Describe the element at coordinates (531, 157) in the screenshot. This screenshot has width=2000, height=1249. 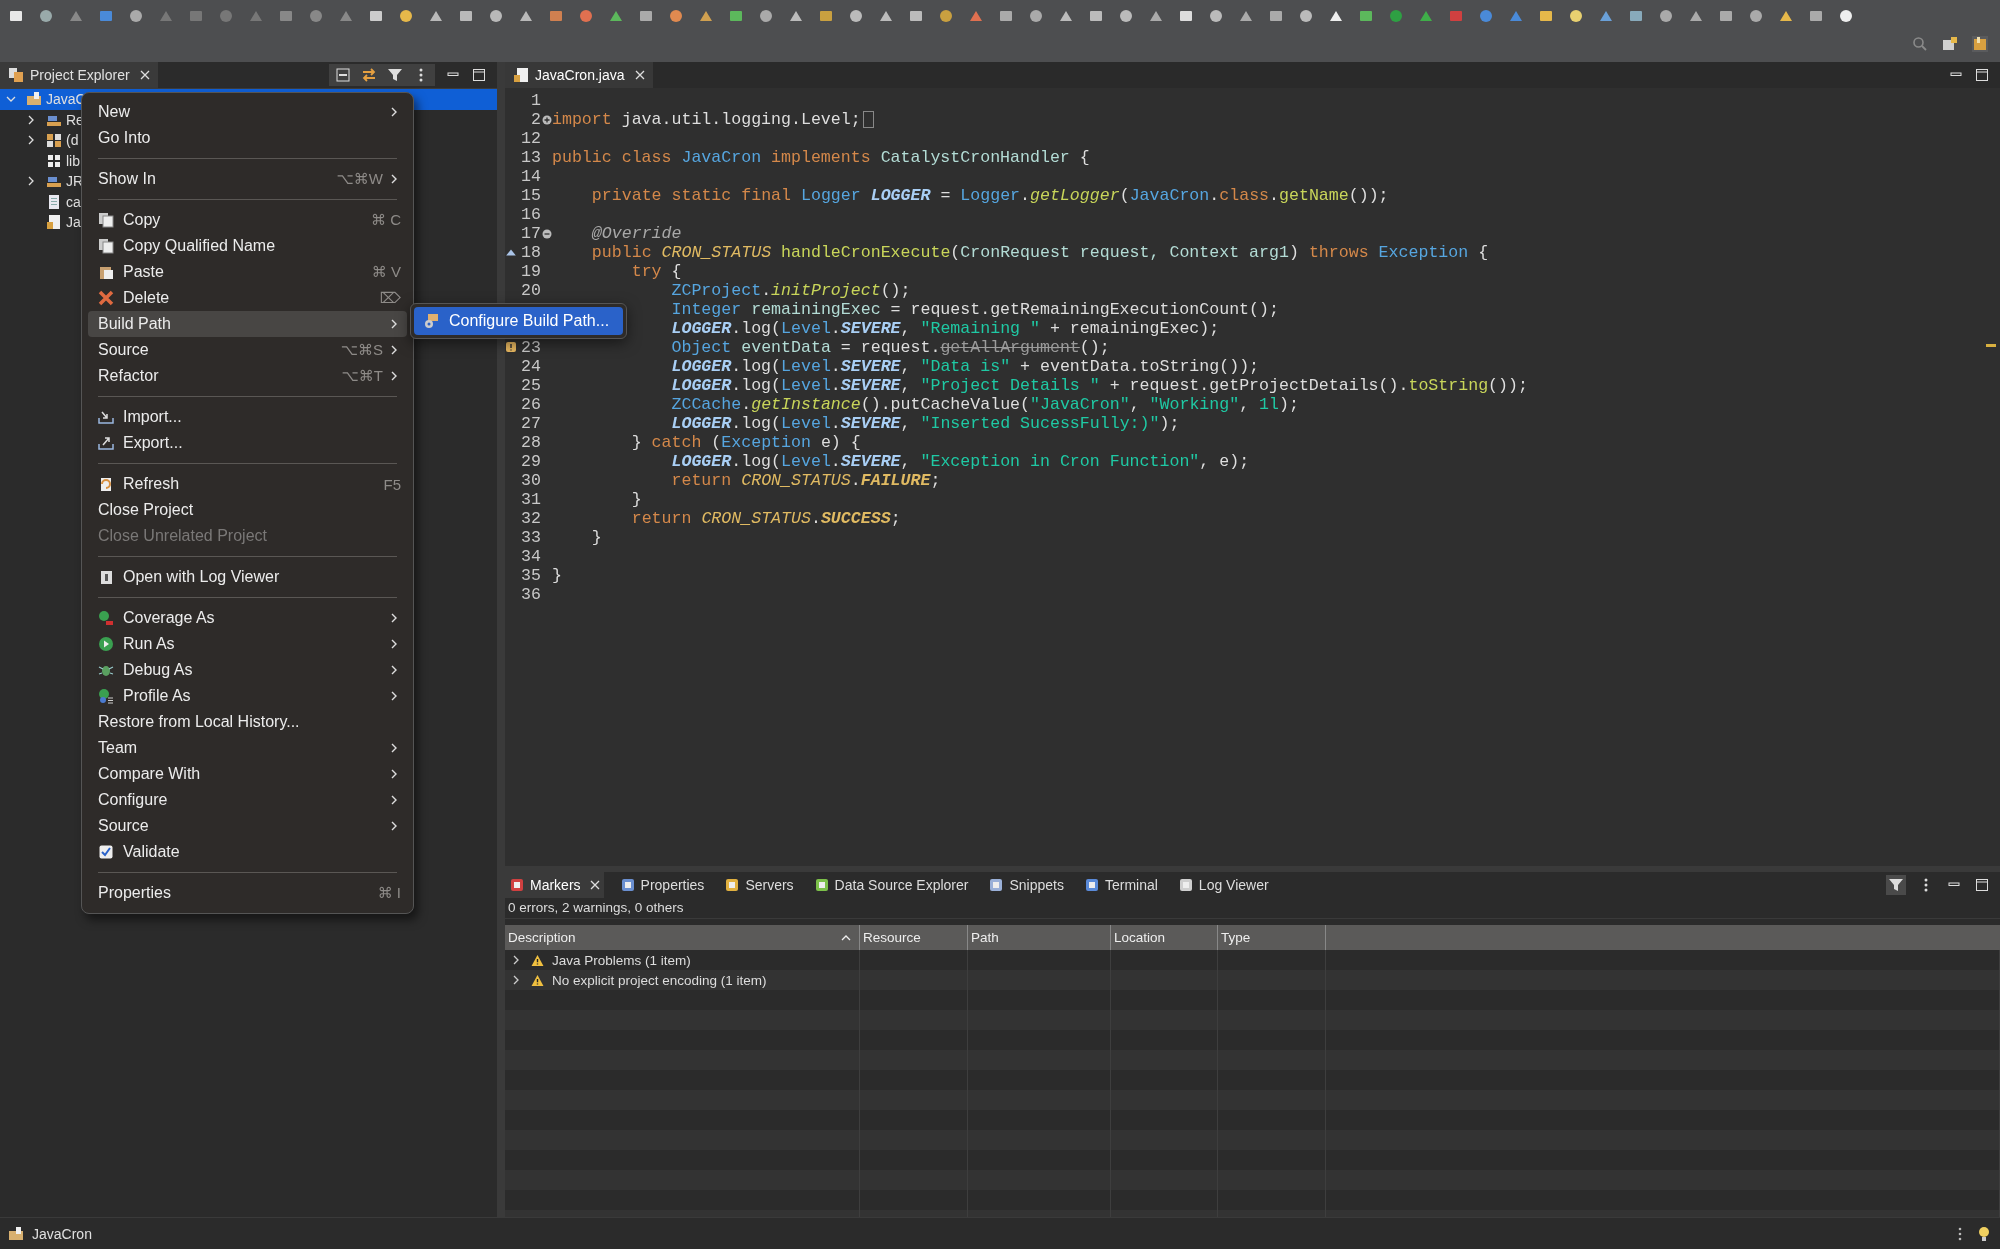
I see `line-number: 13` at that location.